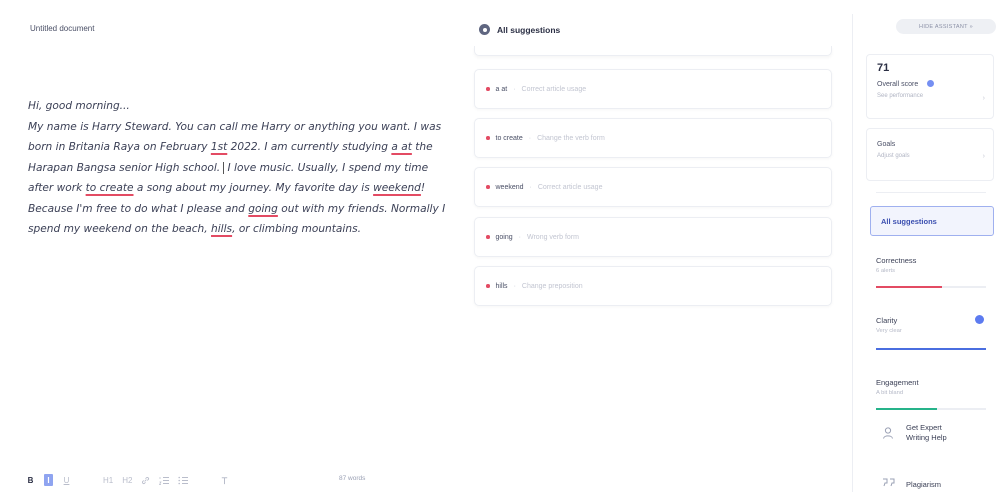 The image size is (1006, 492). What do you see at coordinates (509, 138) in the screenshot?
I see `suggestion-word: to create` at bounding box center [509, 138].